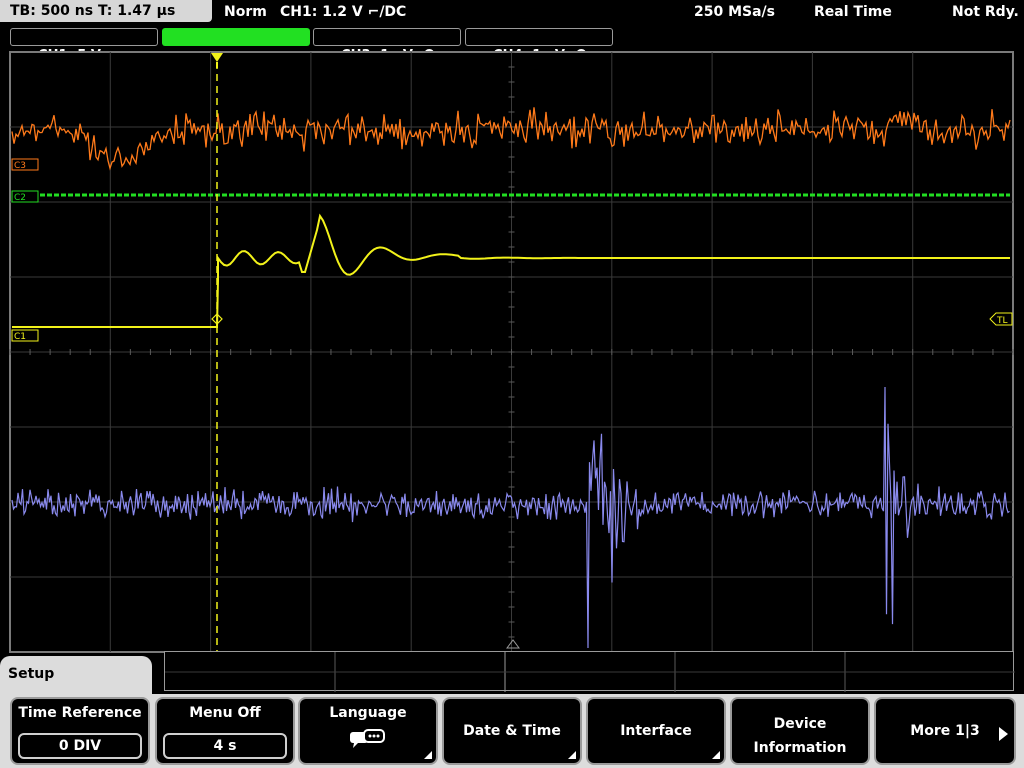 The width and height of the screenshot is (1024, 768). What do you see at coordinates (225, 731) in the screenshot?
I see `menu-off-button: Menu Off 4 s` at bounding box center [225, 731].